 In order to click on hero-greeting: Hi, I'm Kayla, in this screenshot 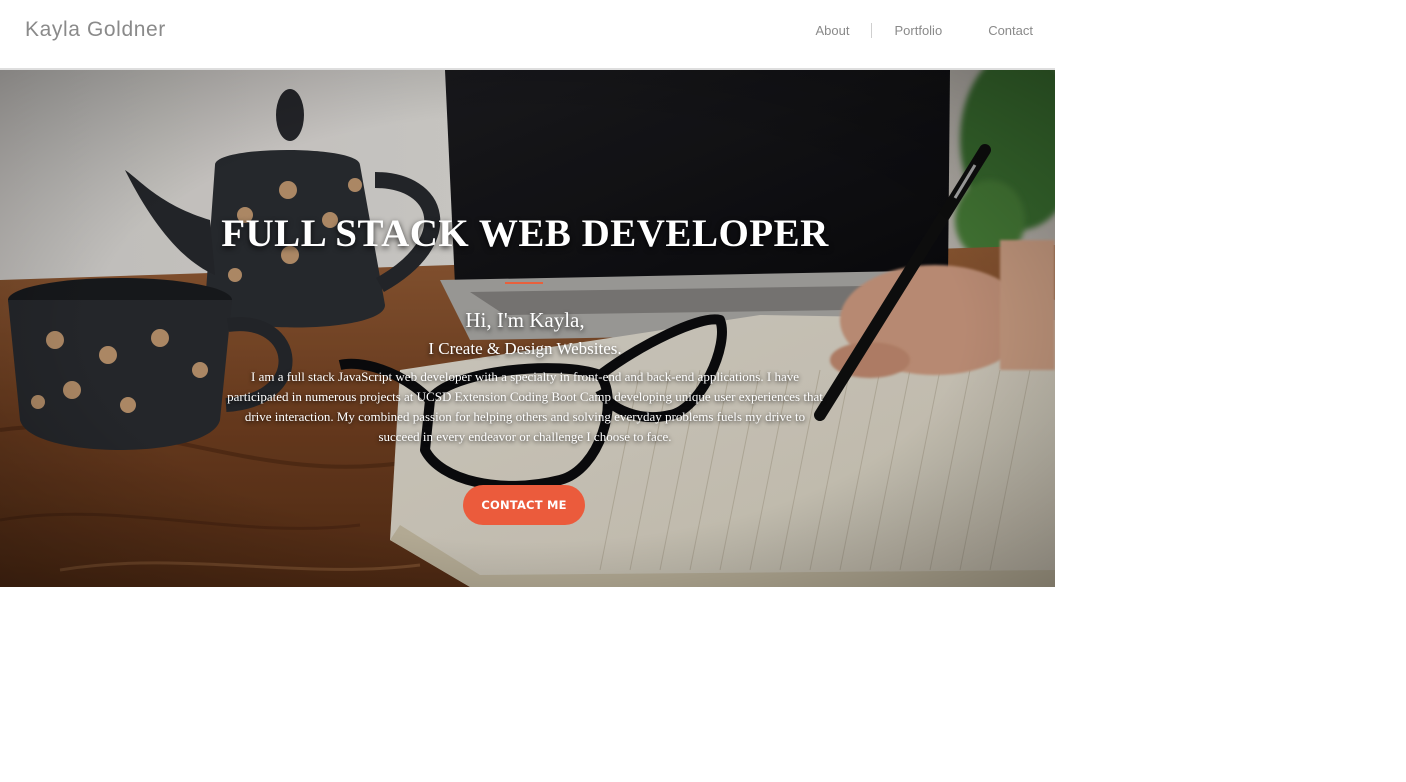, I will do `click(525, 320)`.